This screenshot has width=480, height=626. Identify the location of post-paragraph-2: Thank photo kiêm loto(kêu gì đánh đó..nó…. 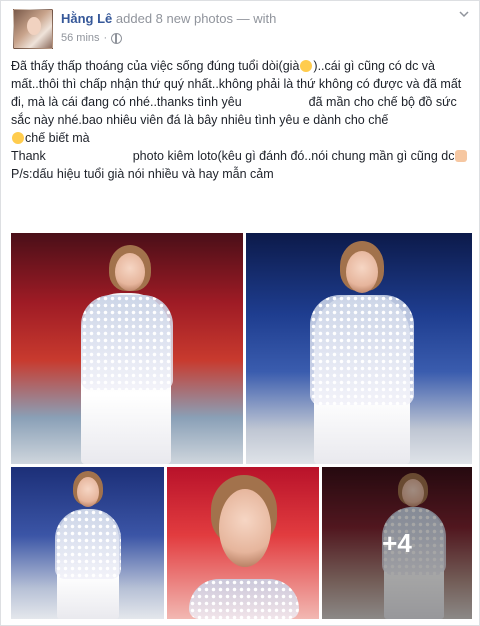
(241, 156).